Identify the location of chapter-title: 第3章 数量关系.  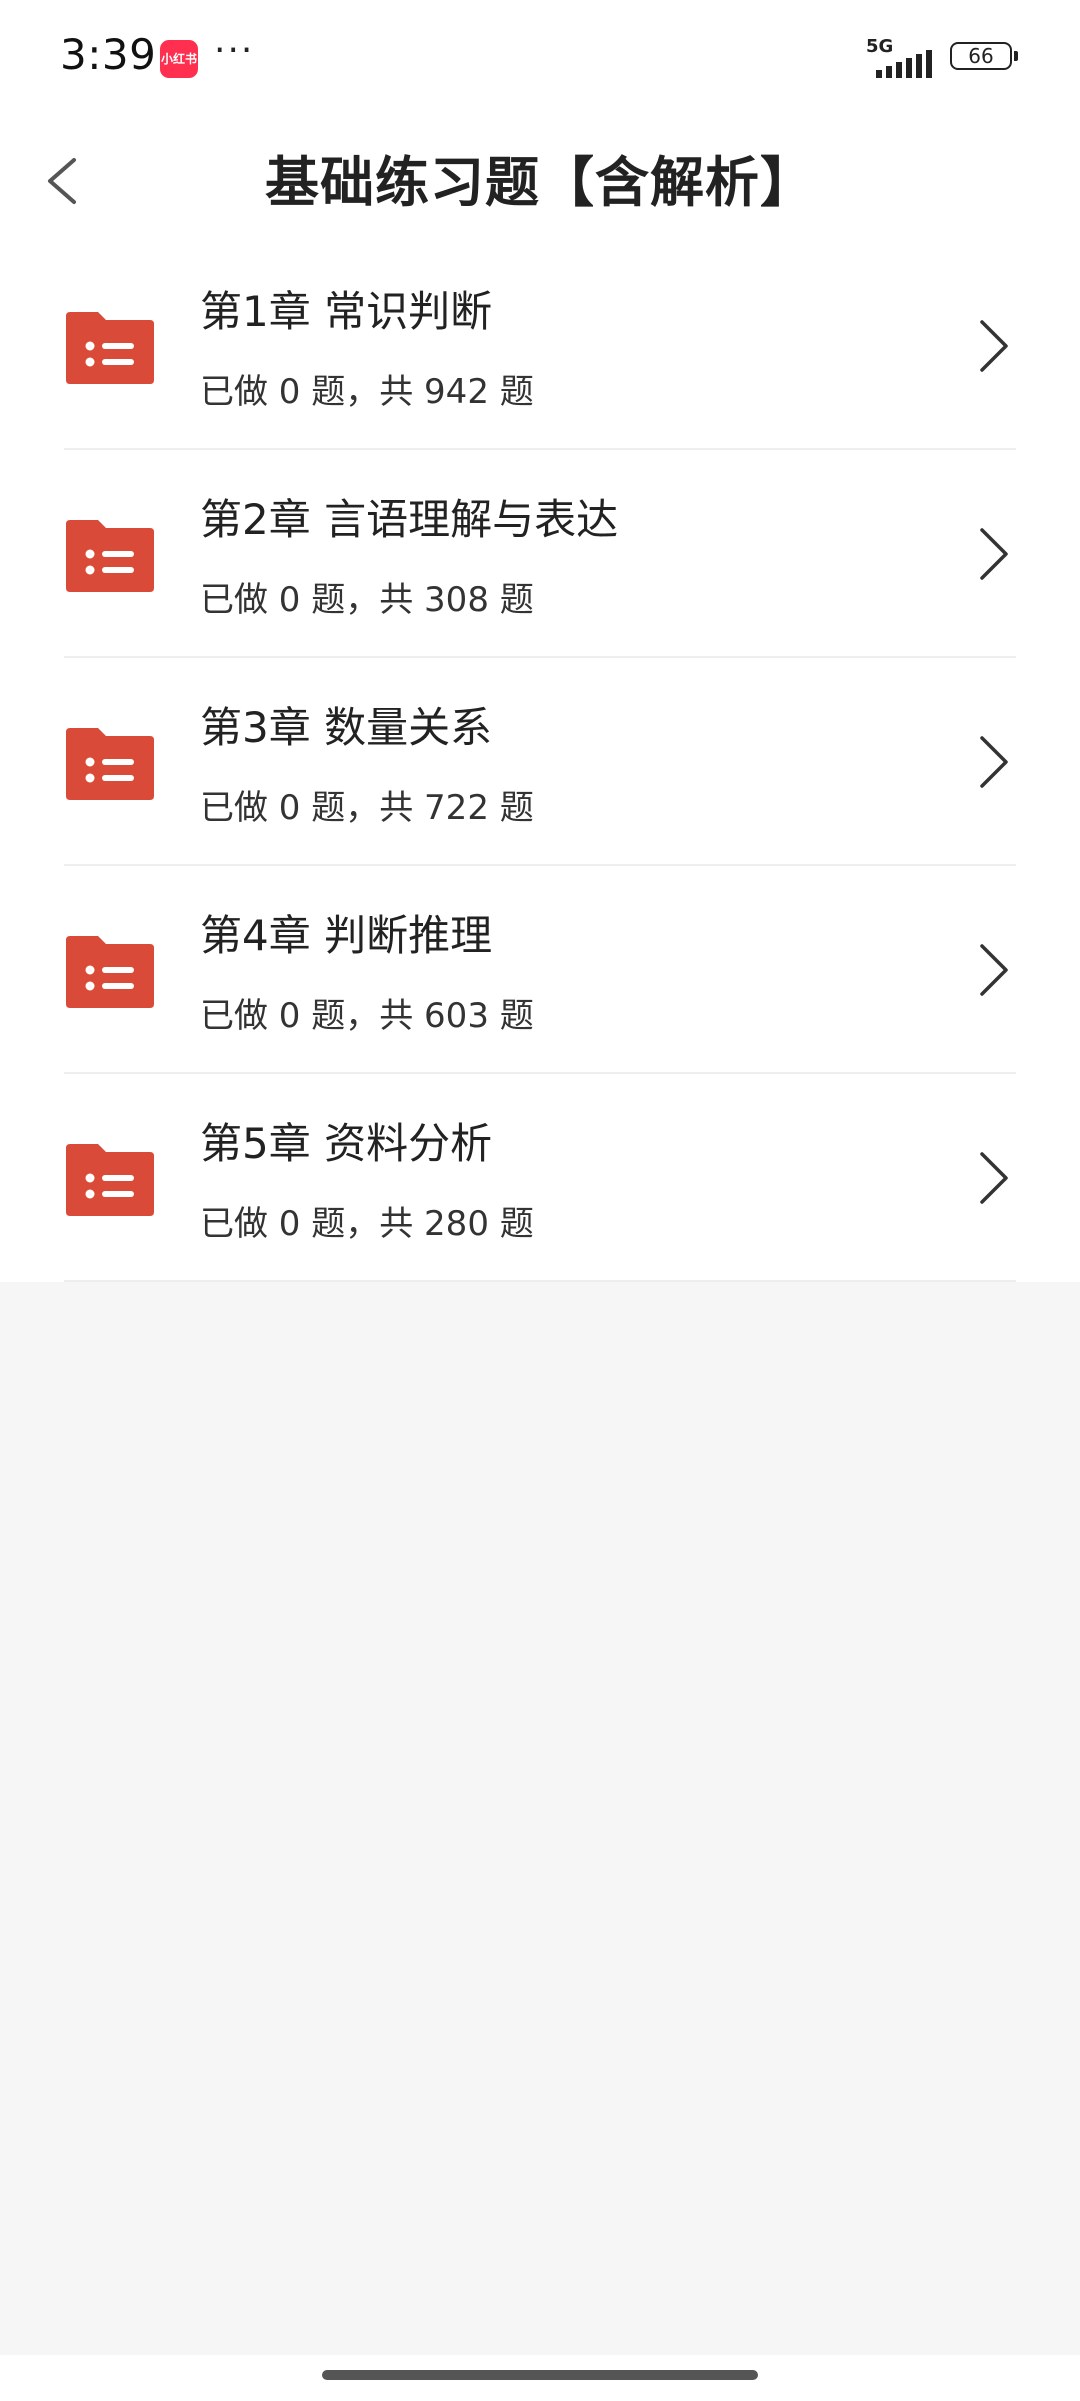
(346, 727).